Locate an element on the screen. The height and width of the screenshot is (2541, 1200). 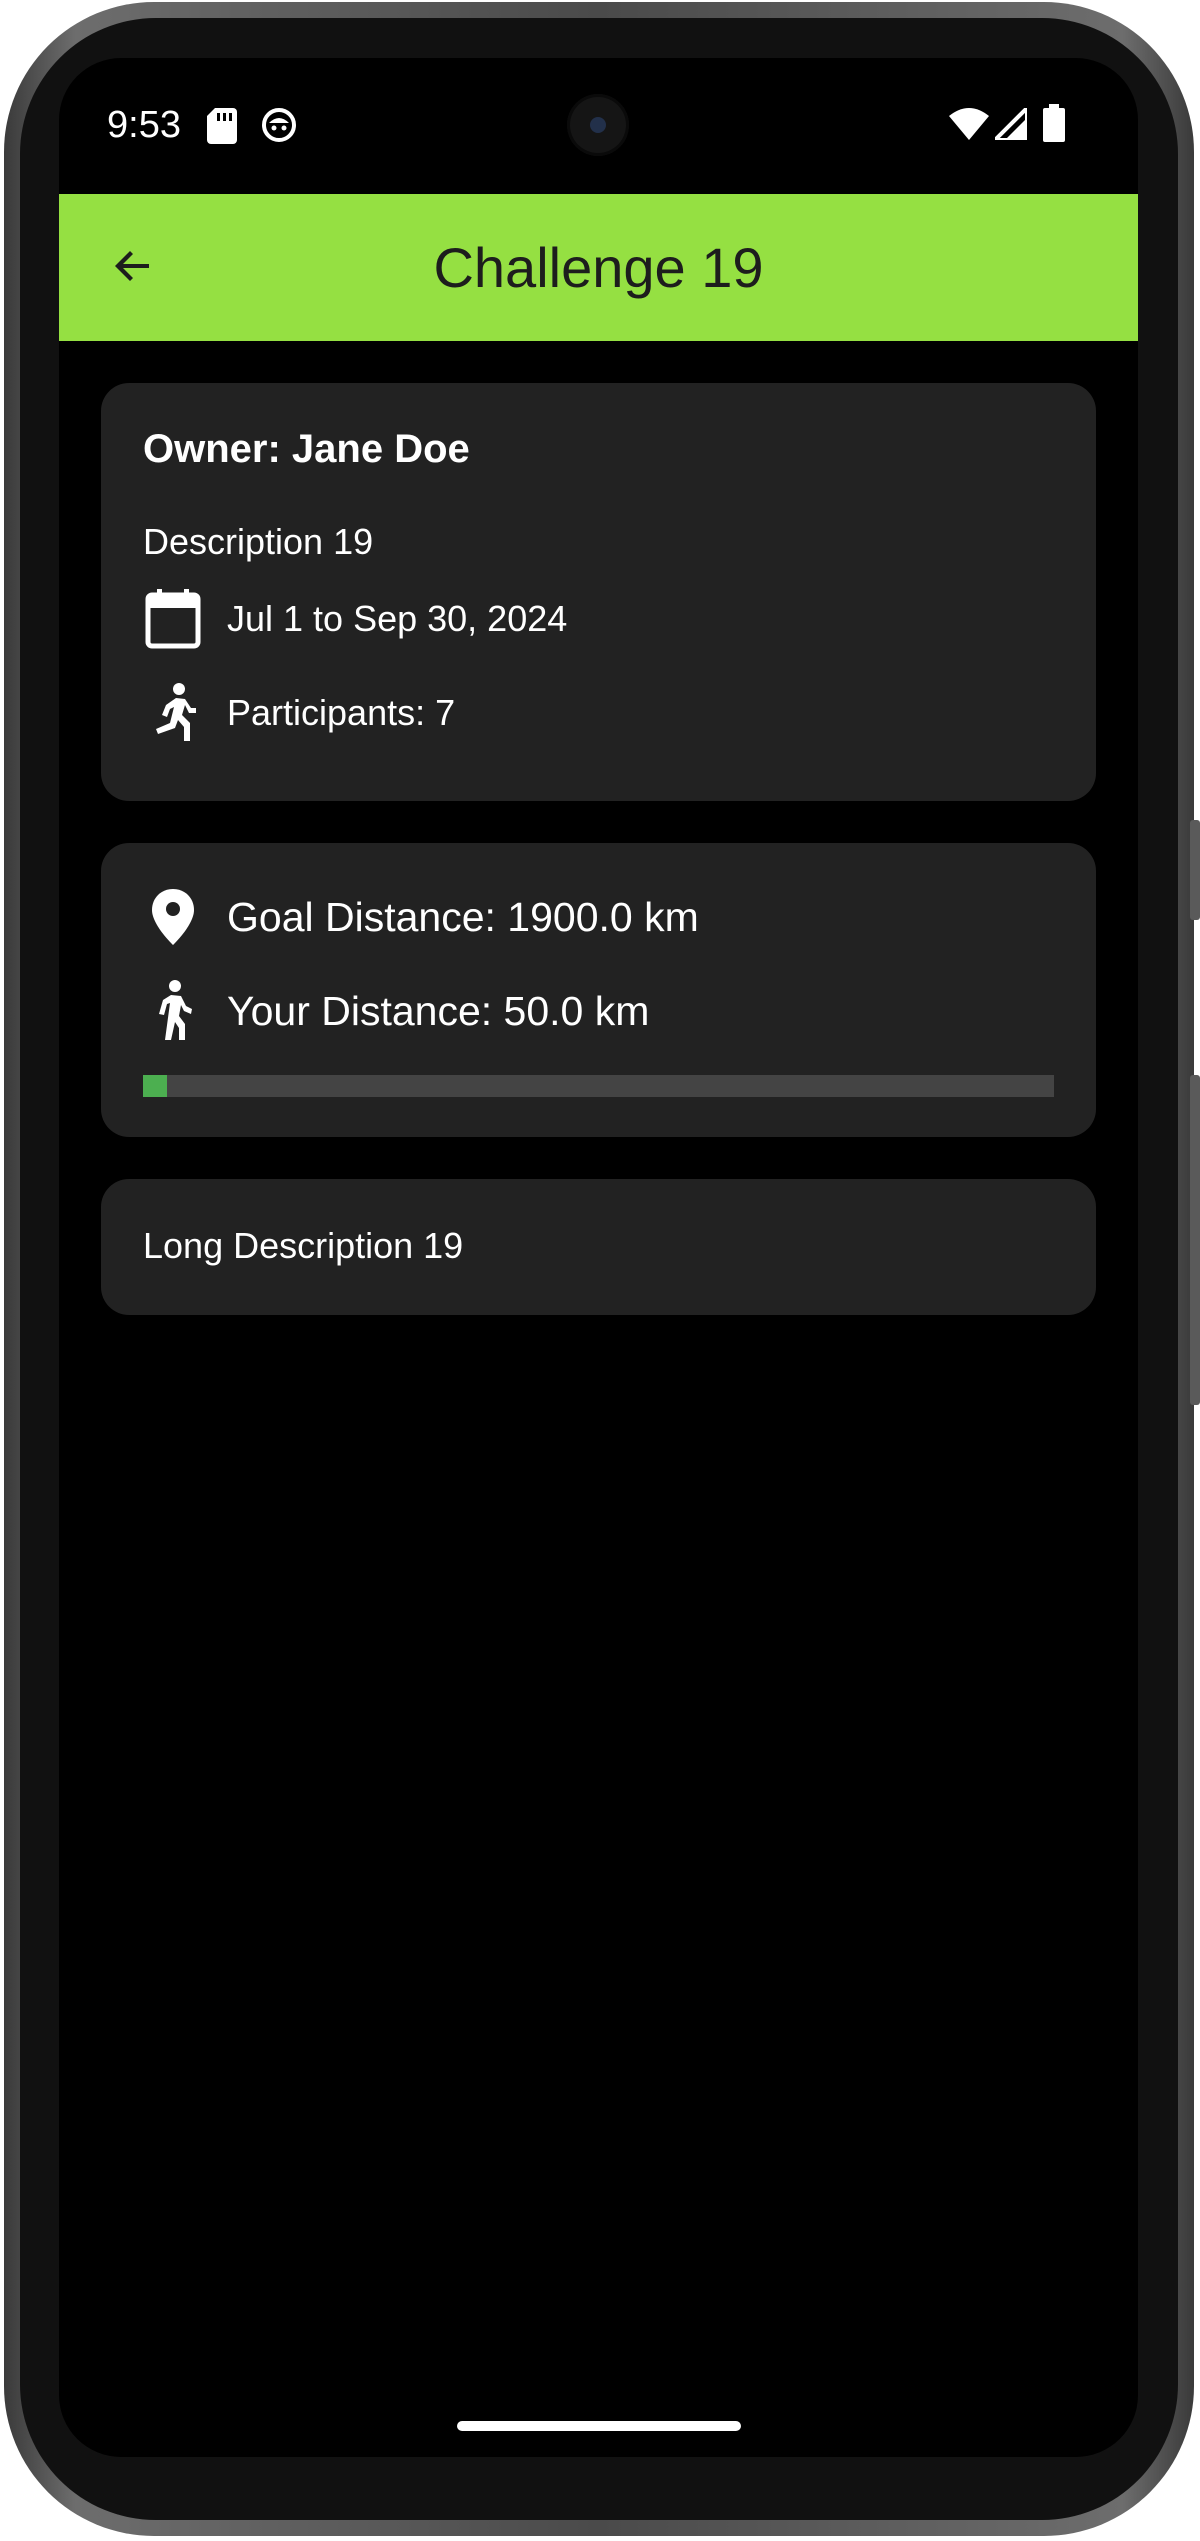
status-bar: 9:53 is located at coordinates (598, 126).